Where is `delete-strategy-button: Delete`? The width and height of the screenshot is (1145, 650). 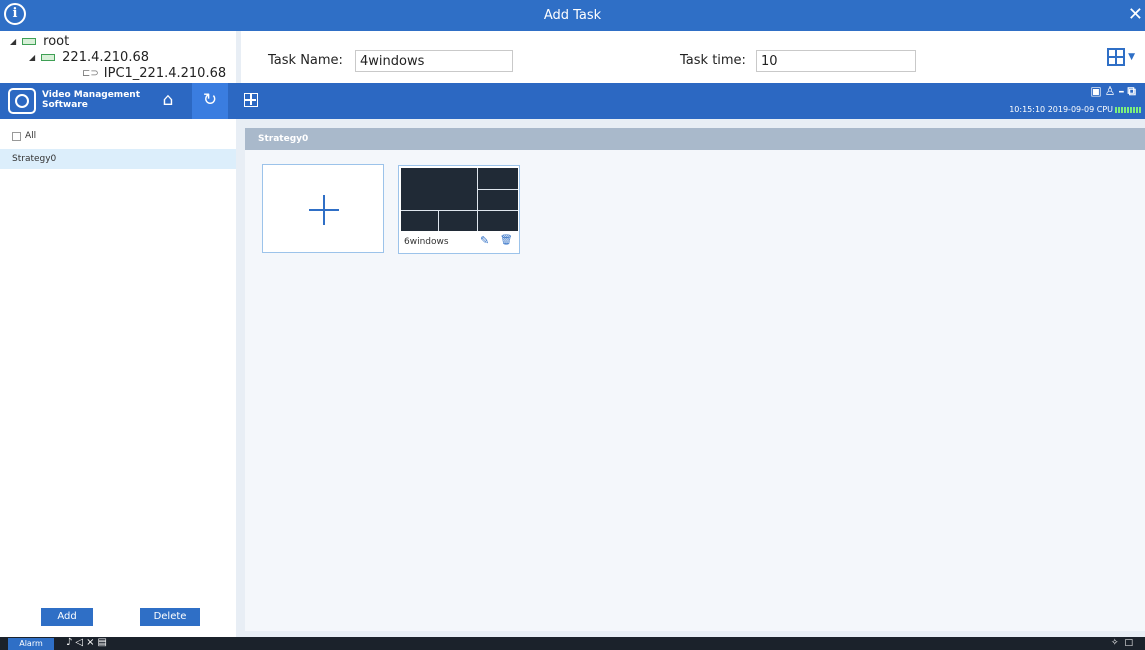 delete-strategy-button: Delete is located at coordinates (170, 617).